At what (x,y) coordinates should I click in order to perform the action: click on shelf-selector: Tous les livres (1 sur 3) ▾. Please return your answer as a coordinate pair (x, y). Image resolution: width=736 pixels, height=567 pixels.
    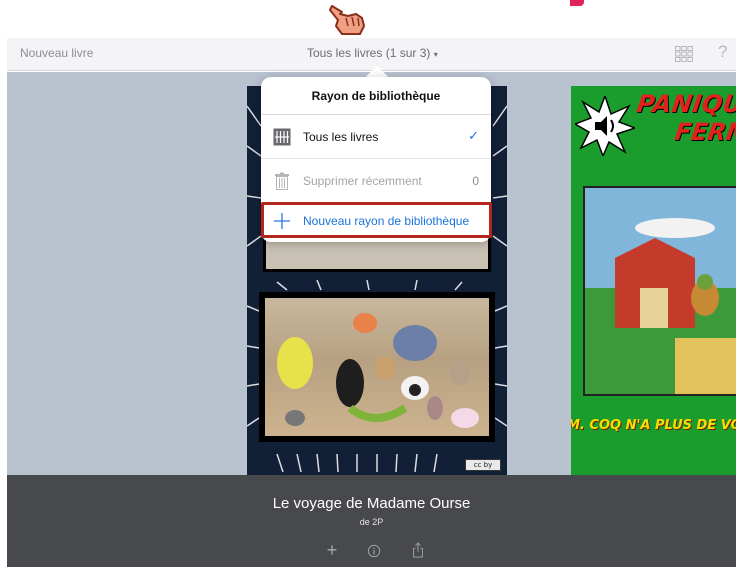
    Looking at the image, I should click on (372, 53).